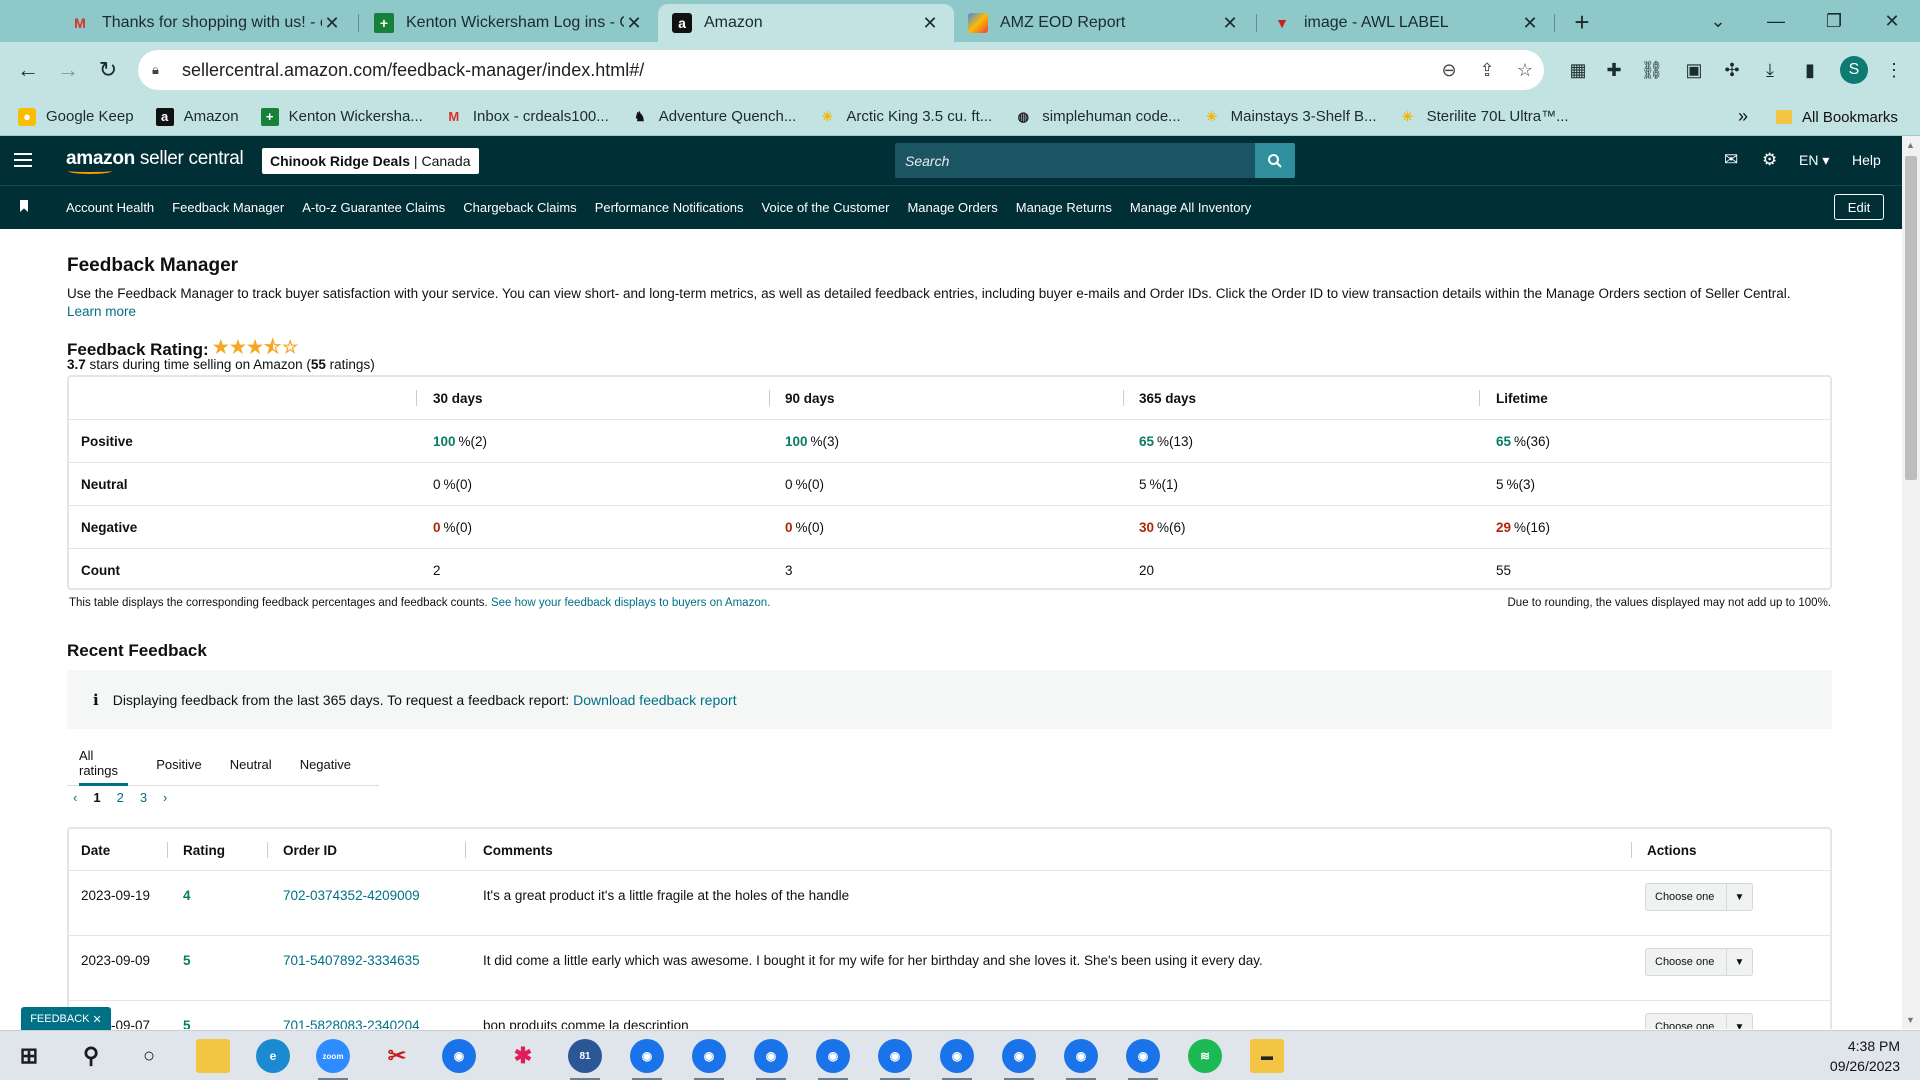 The height and width of the screenshot is (1080, 1920). What do you see at coordinates (1578, 70) in the screenshot?
I see `extension-off-icon: ▦` at bounding box center [1578, 70].